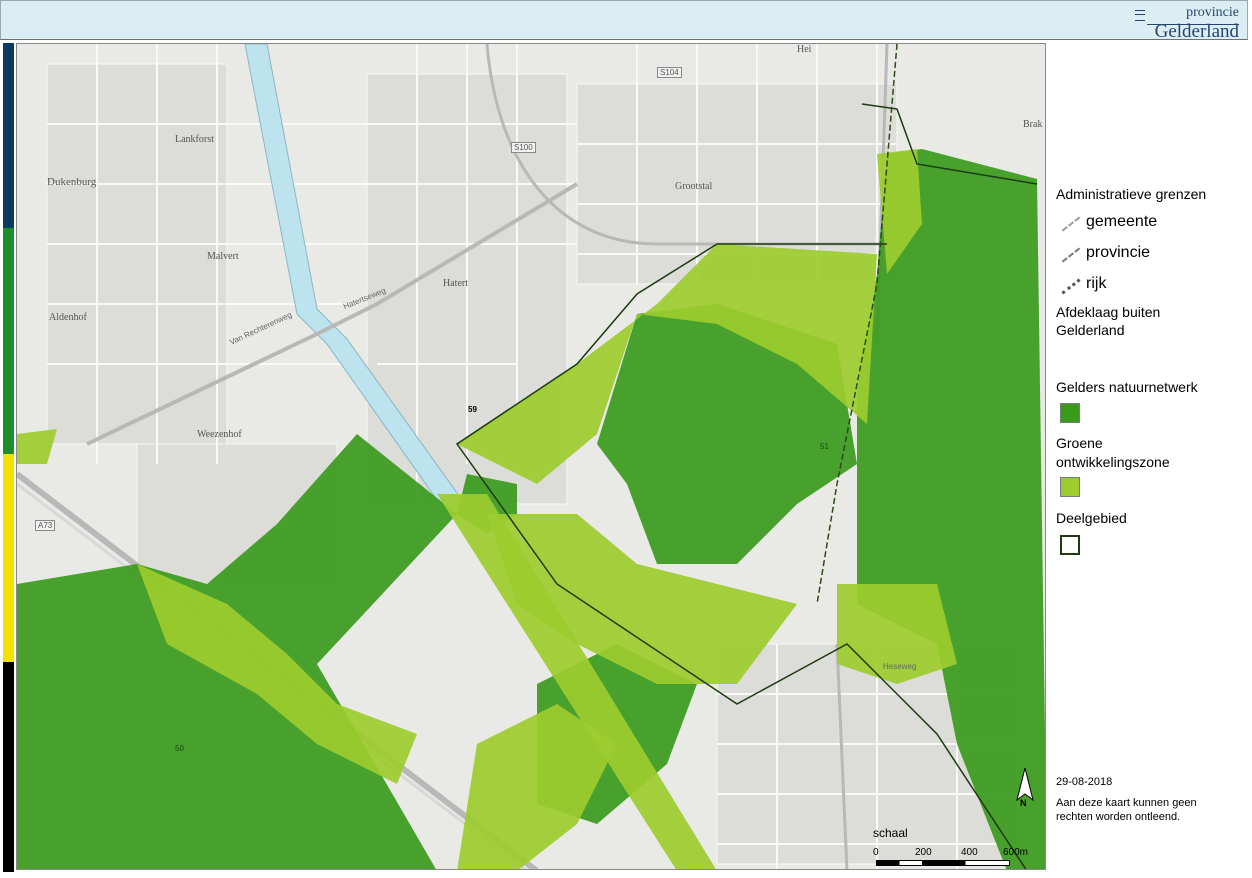  I want to click on scale-tick-label: 200, so click(923, 852).